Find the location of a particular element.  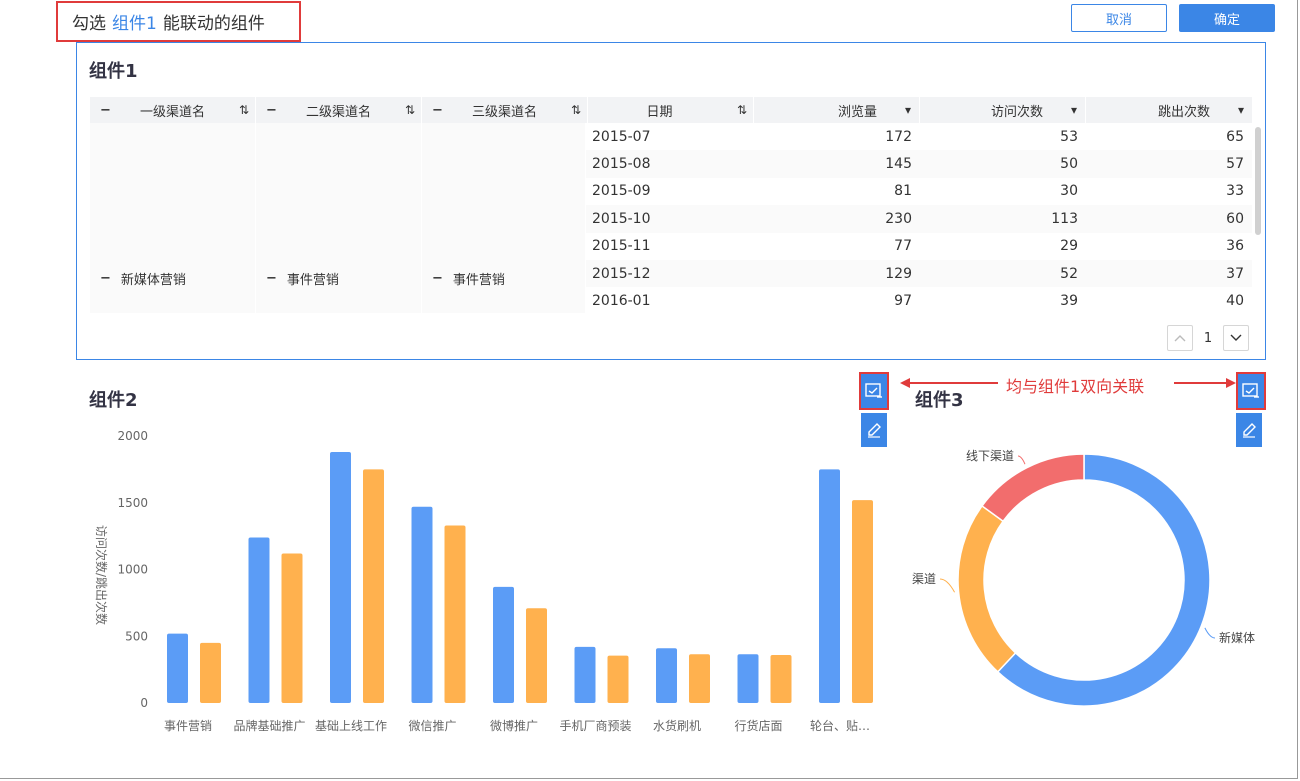

sort-filter-icon: ⇅ is located at coordinates (244, 110).